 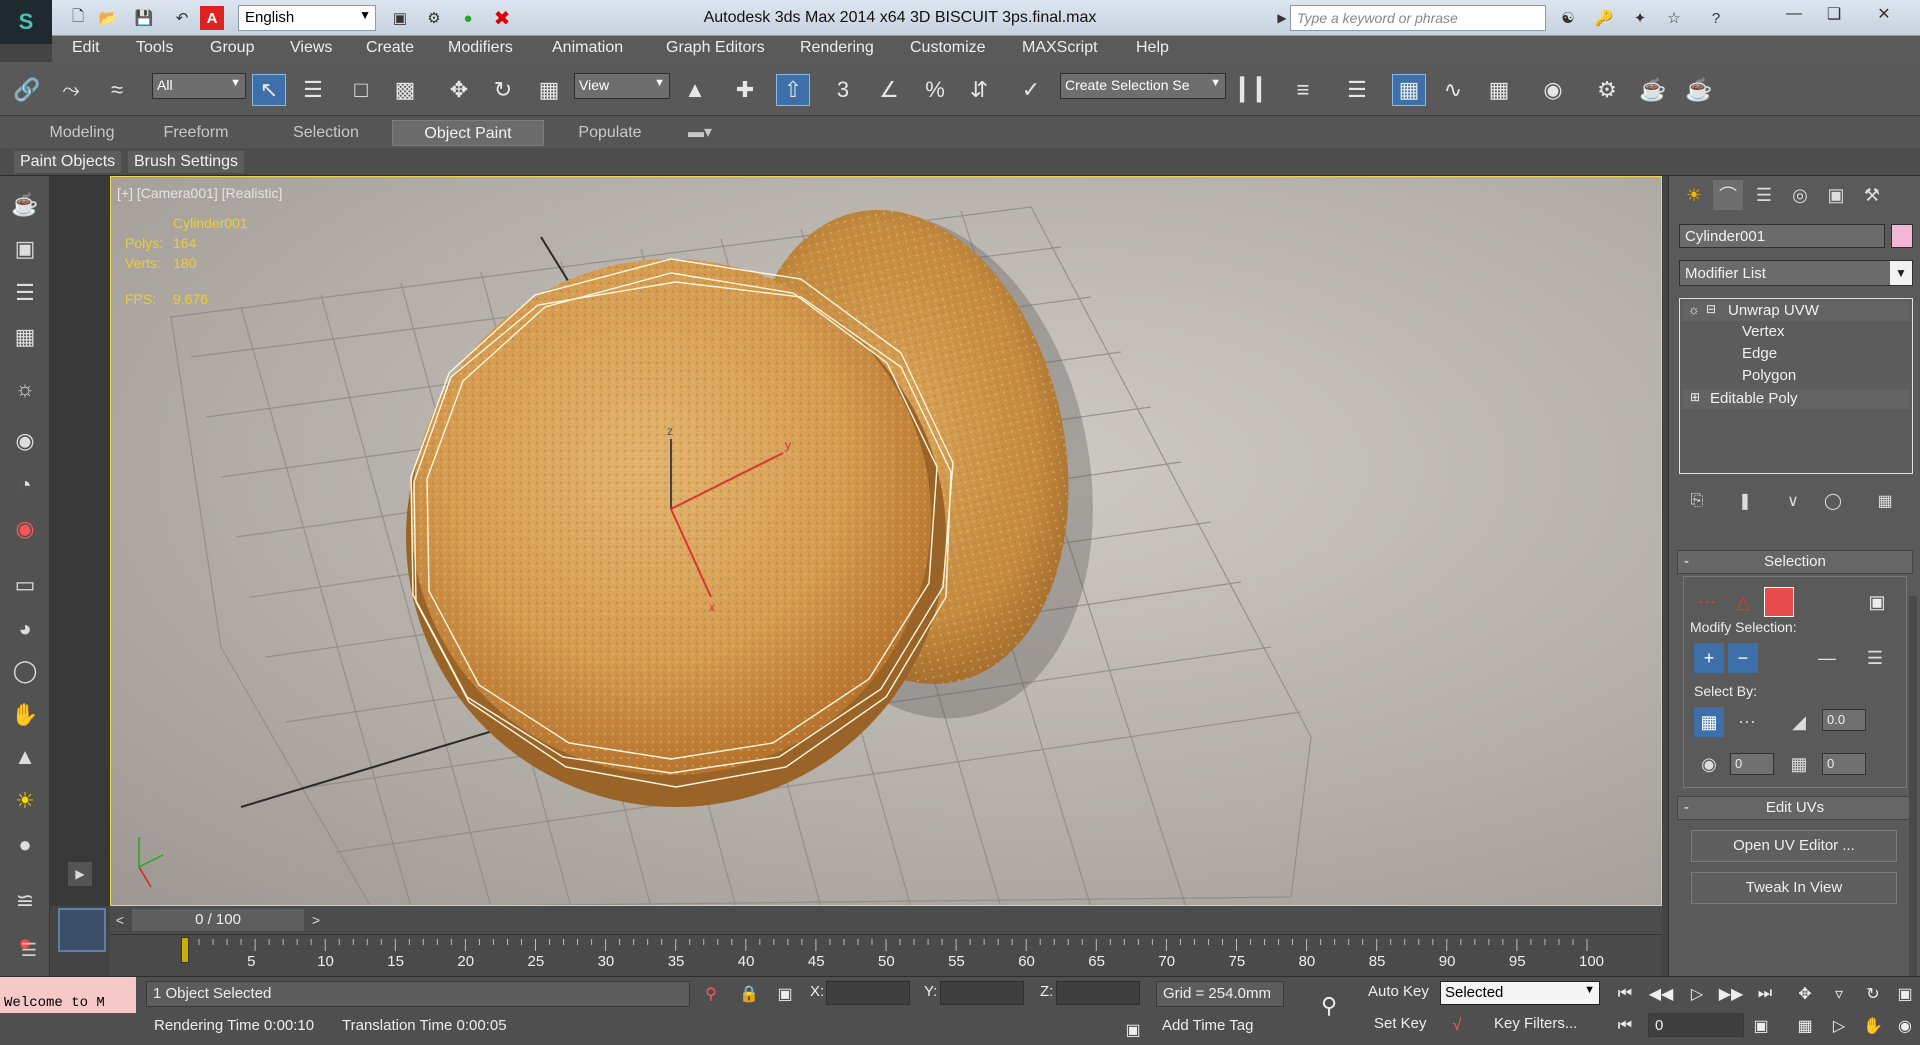 What do you see at coordinates (1143, 86) in the screenshot?
I see `named-selection-dropdown: Create Selection Se ▼` at bounding box center [1143, 86].